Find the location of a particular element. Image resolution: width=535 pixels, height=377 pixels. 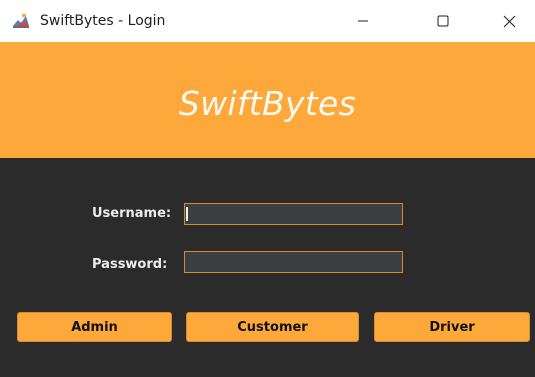

minimize-icon is located at coordinates (363, 21).